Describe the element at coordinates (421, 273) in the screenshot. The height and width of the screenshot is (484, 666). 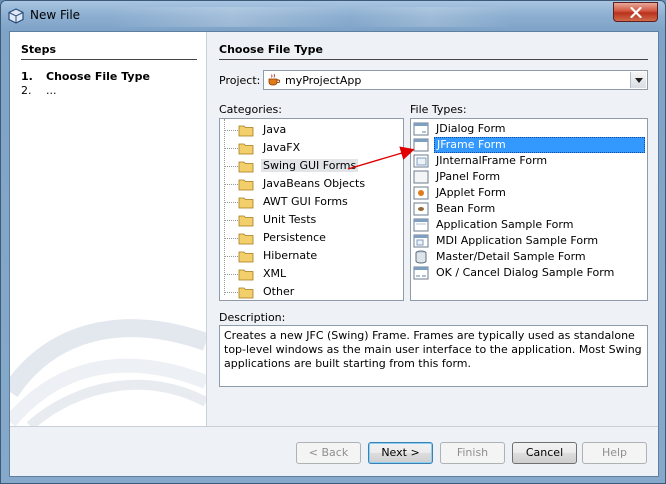
I see `ok-cancel-dialog-icon` at that location.